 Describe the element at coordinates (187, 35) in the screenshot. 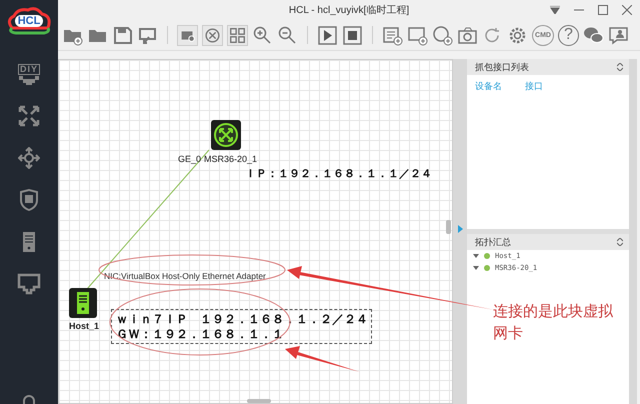

I see `device-icon` at that location.